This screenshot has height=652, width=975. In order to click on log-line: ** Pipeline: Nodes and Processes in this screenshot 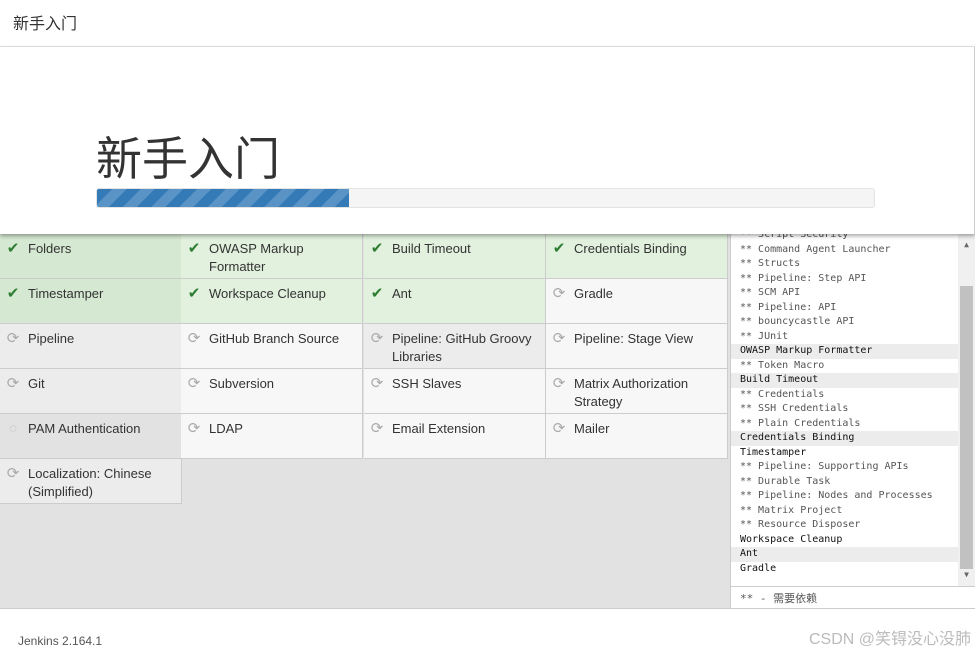, I will do `click(836, 495)`.